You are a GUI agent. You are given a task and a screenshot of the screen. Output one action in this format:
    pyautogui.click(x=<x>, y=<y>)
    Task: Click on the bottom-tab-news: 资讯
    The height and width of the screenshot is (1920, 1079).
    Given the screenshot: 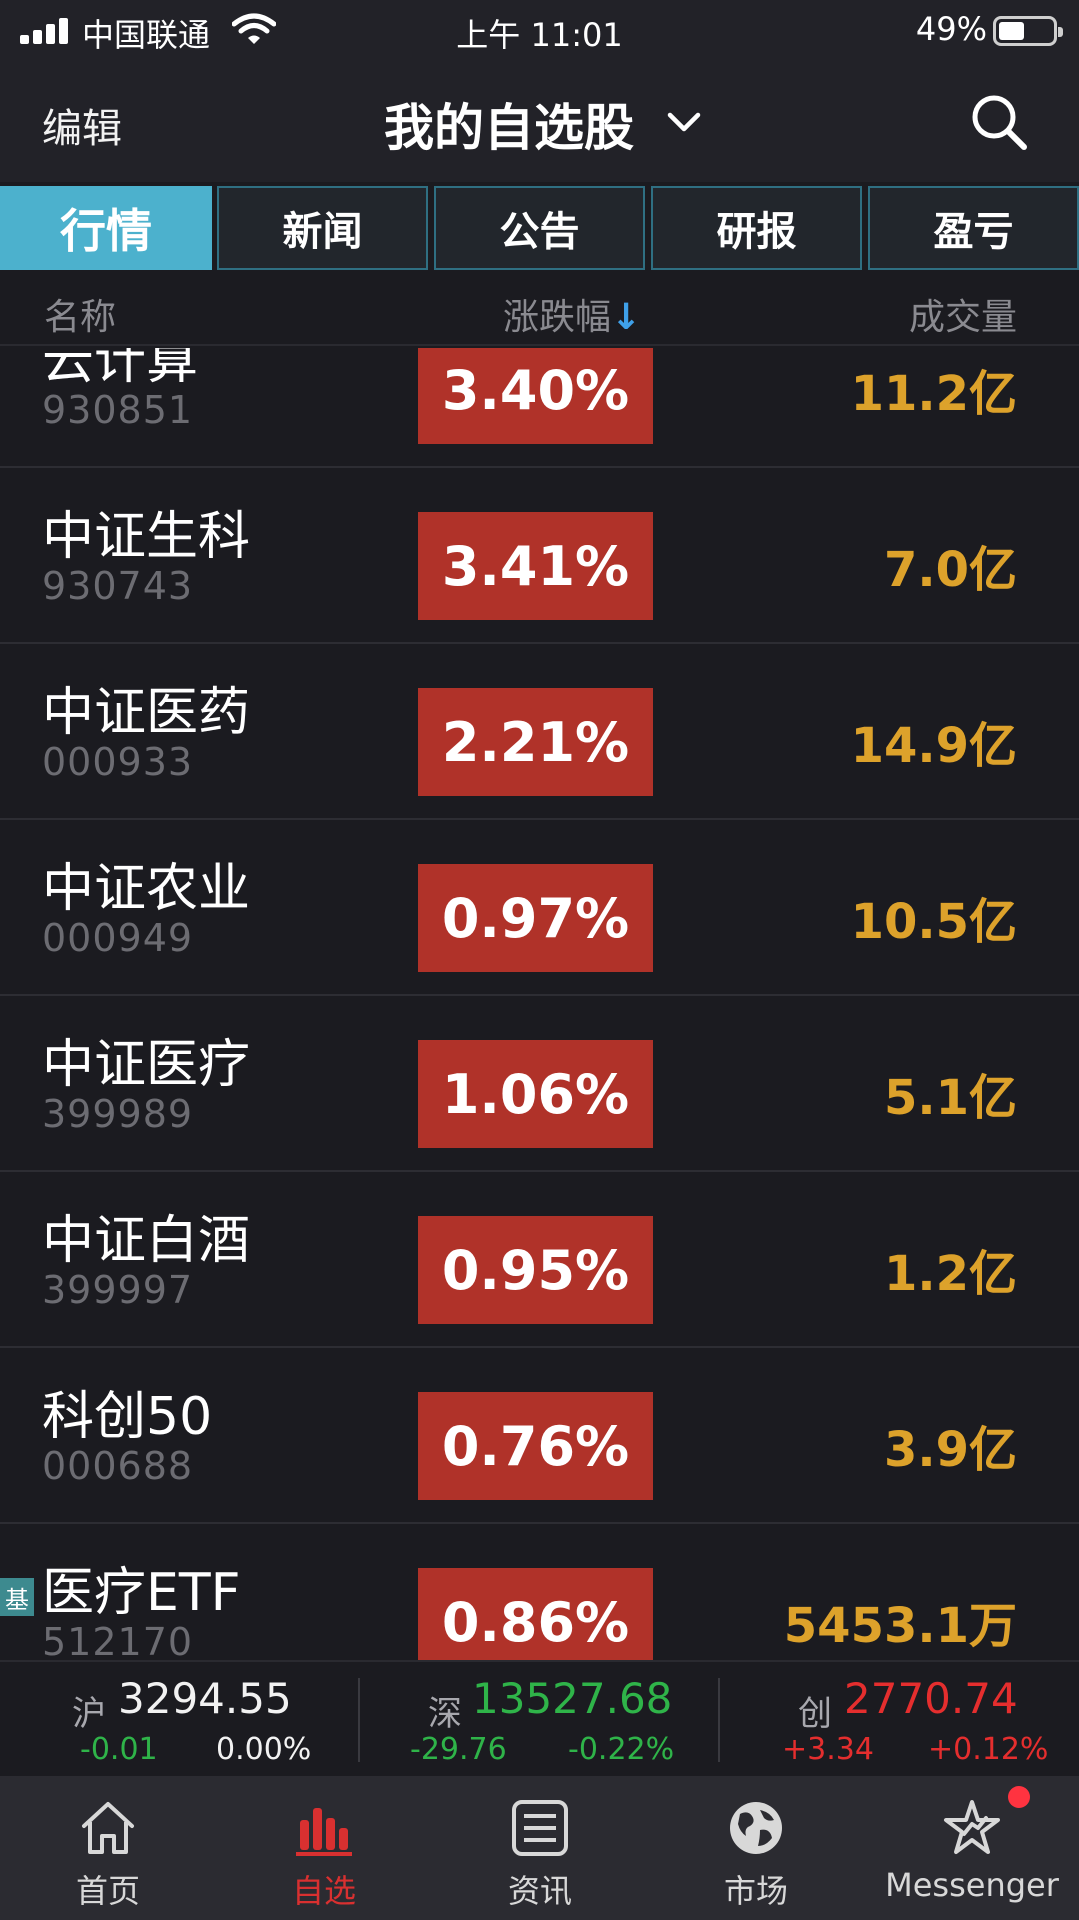 What is the action you would take?
    pyautogui.click(x=540, y=1848)
    